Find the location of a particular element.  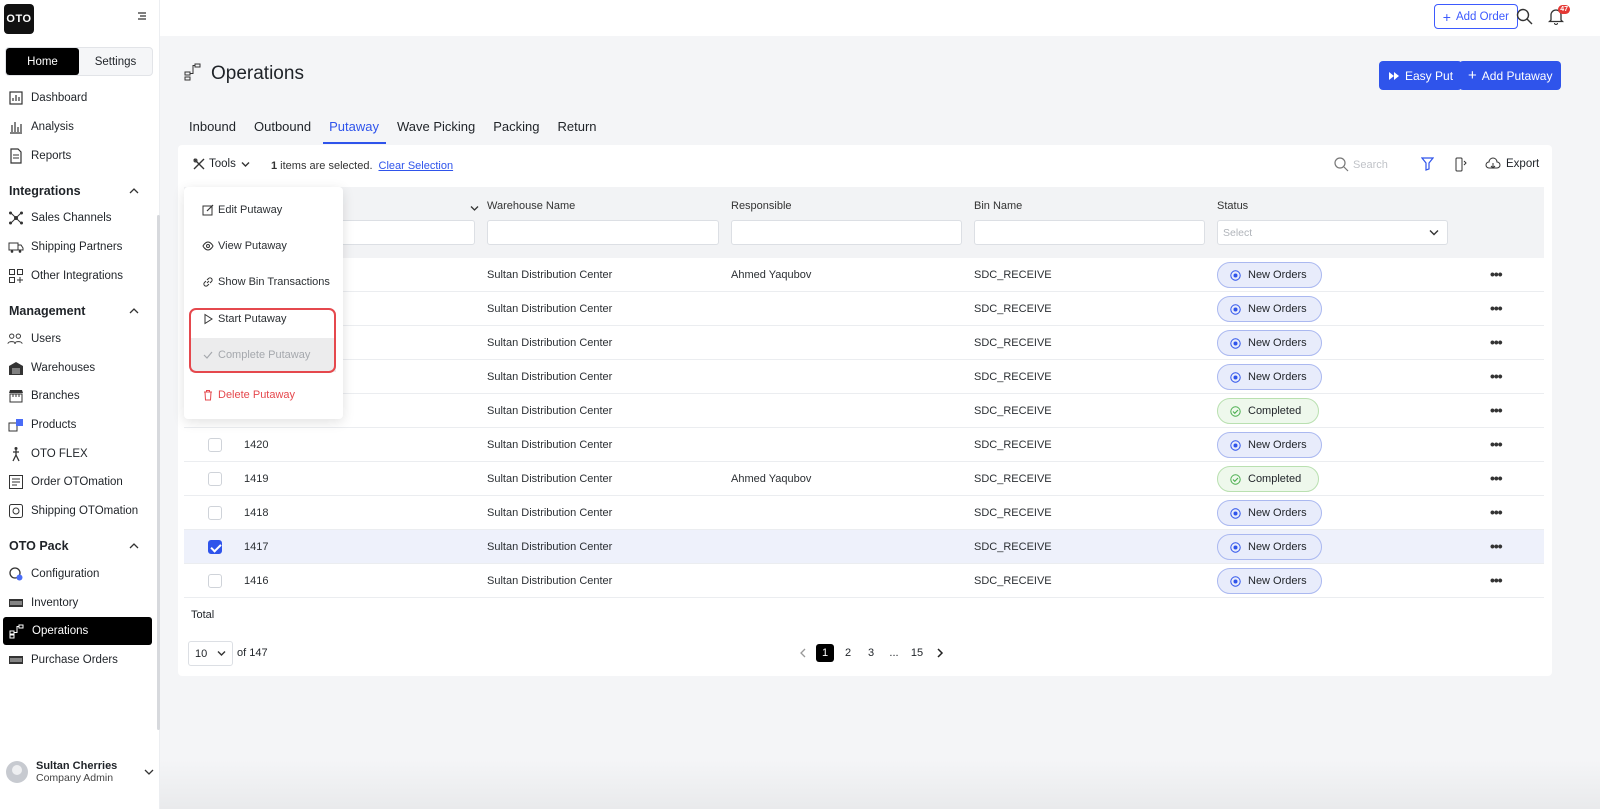

chevron-up-icon is located at coordinates (134, 546).